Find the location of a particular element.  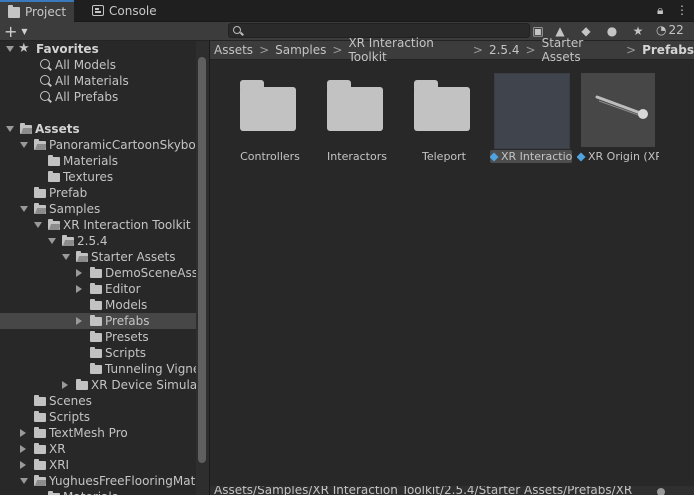

asset-tile-teleport: Teleport is located at coordinates (444, 123).